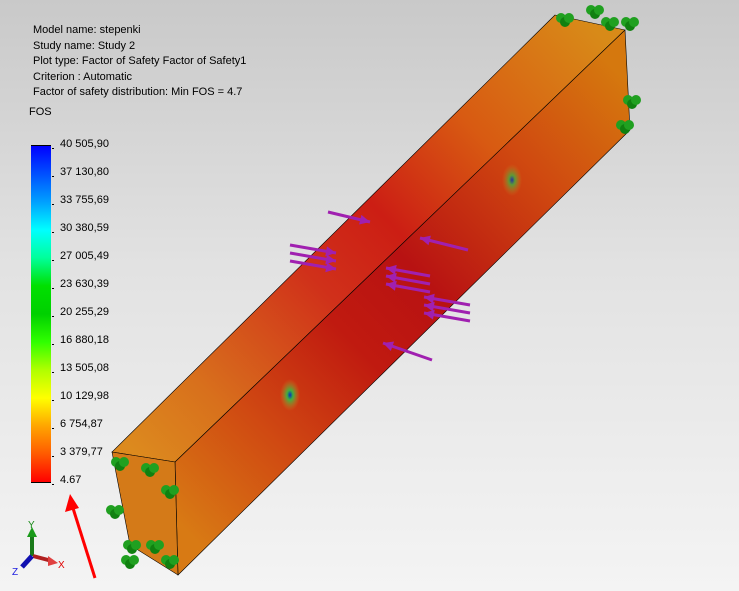 The image size is (739, 591). Describe the element at coordinates (31, 525) in the screenshot. I see `axis-y-label: Y` at that location.